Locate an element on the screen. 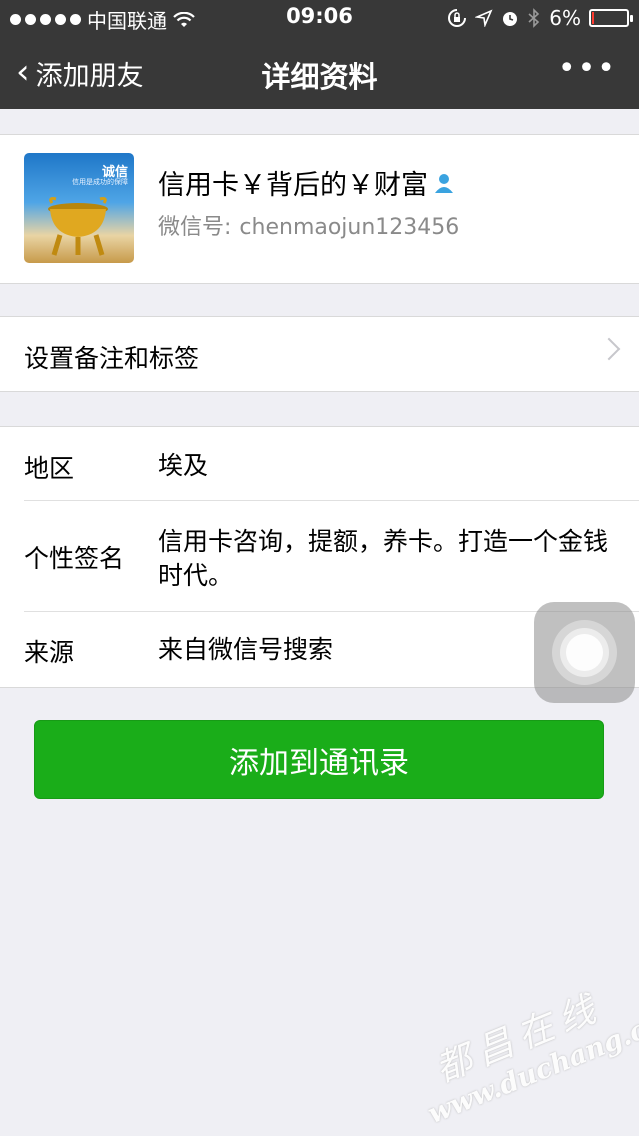  bluetooth-icon is located at coordinates (534, 18).